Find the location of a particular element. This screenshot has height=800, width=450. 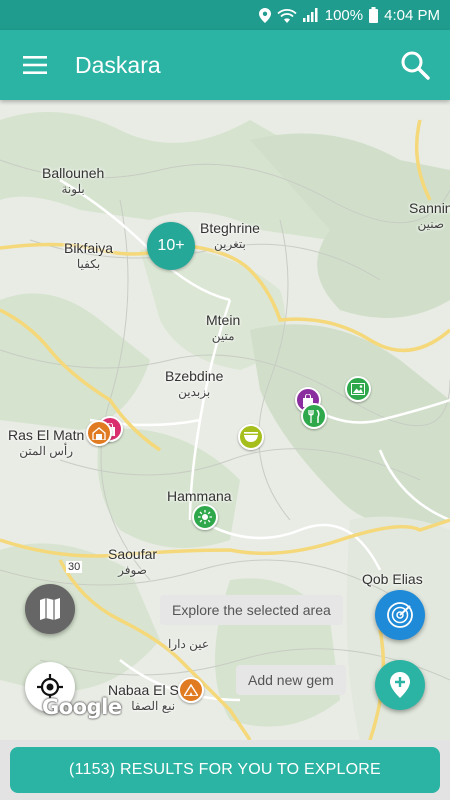

search-icon is located at coordinates (415, 65).